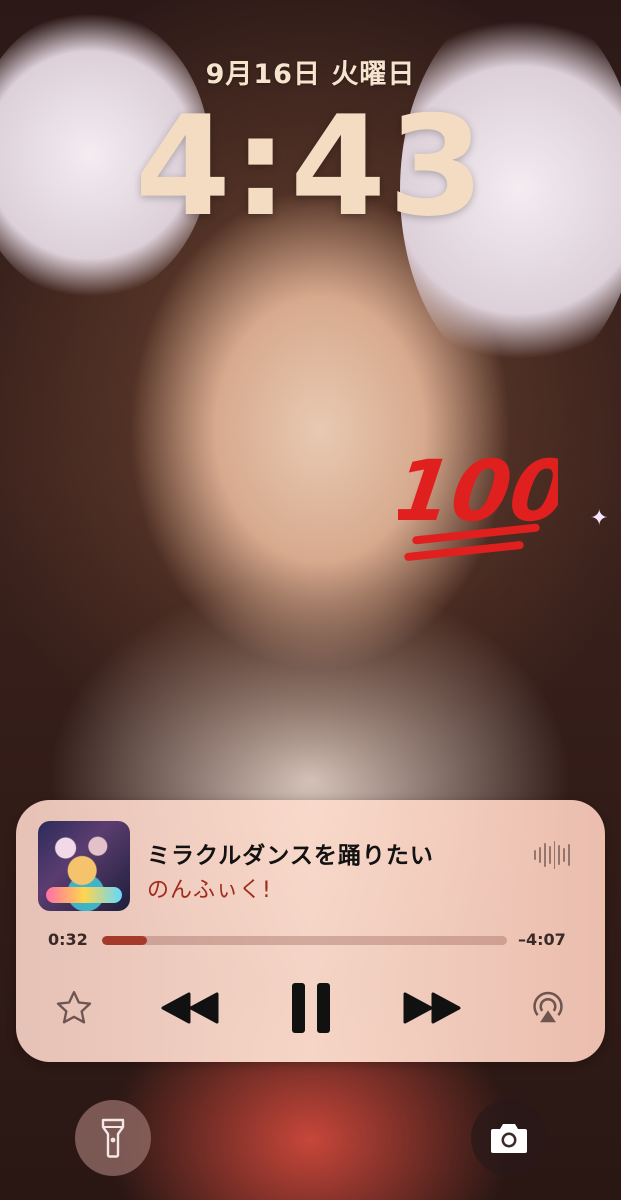  I want to click on camera-button, so click(509, 1138).